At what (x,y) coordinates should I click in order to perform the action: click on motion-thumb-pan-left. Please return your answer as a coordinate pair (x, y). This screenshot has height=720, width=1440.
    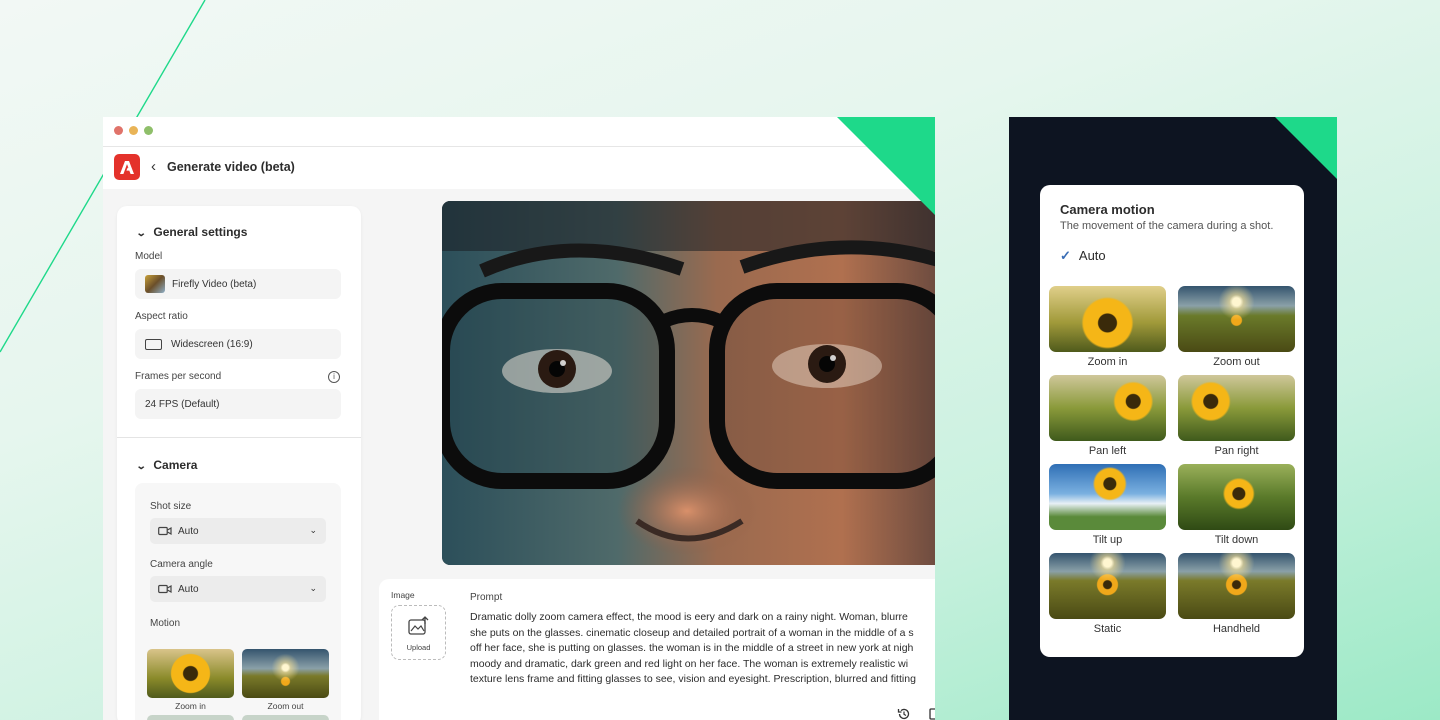
    Looking at the image, I should click on (190, 717).